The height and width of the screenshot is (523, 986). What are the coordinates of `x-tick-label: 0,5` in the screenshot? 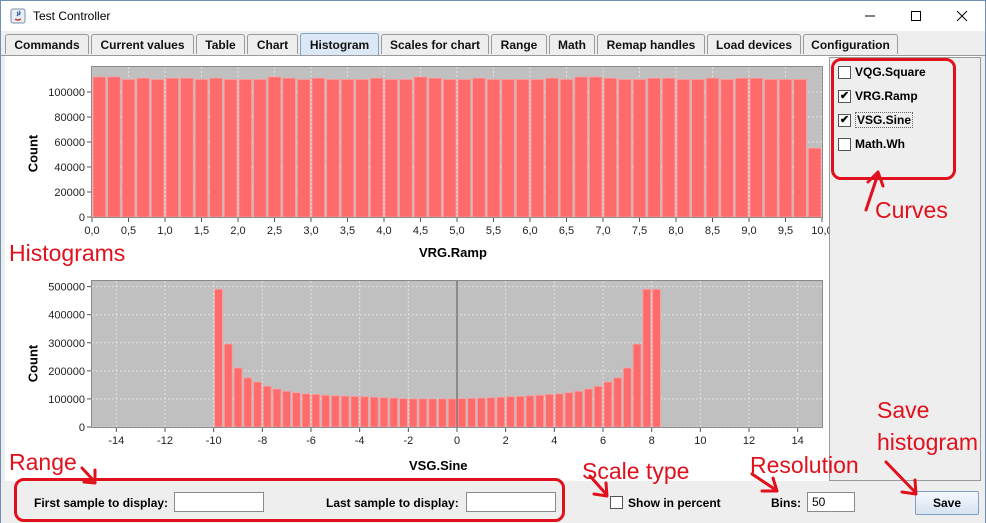 It's located at (128, 231).